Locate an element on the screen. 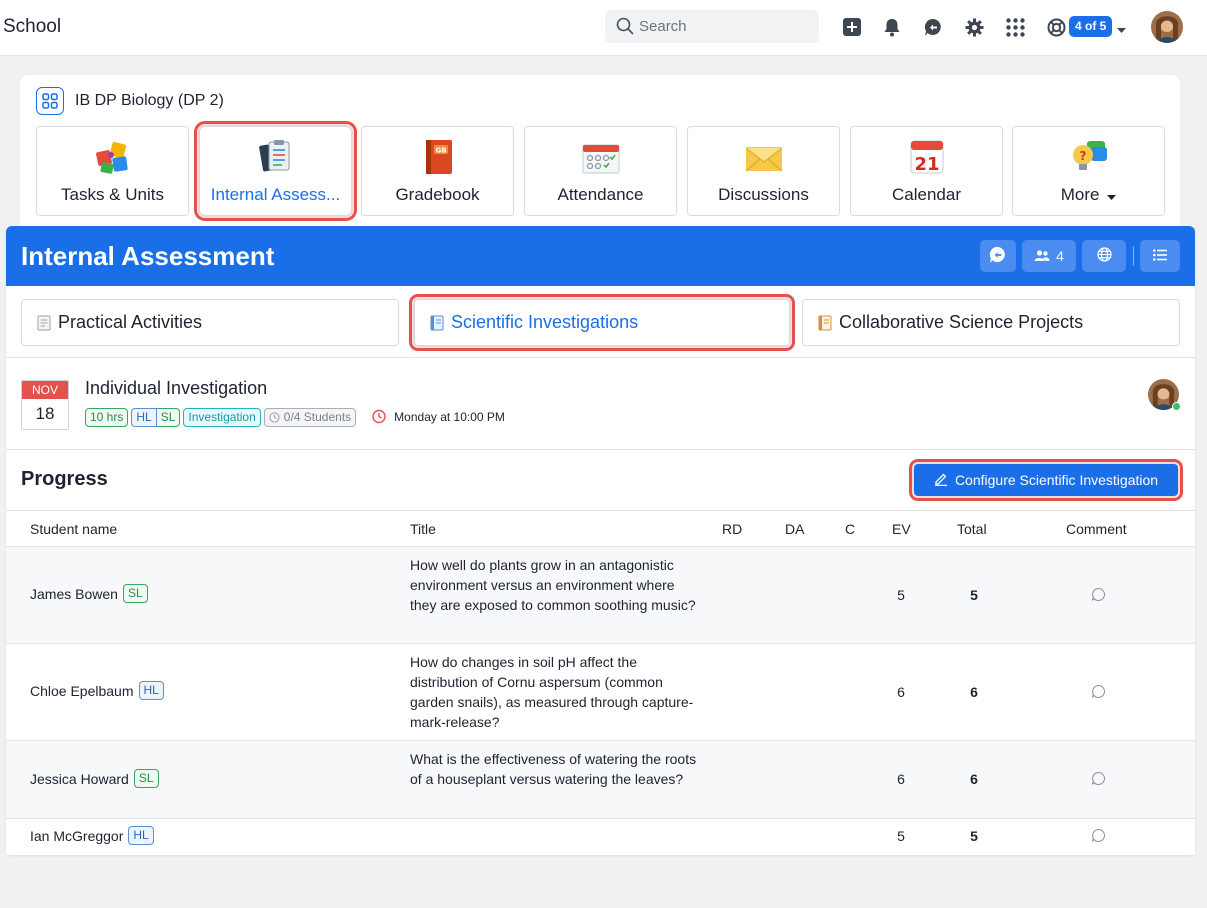 This screenshot has width=1207, height=908. col-c: C is located at coordinates (850, 529).